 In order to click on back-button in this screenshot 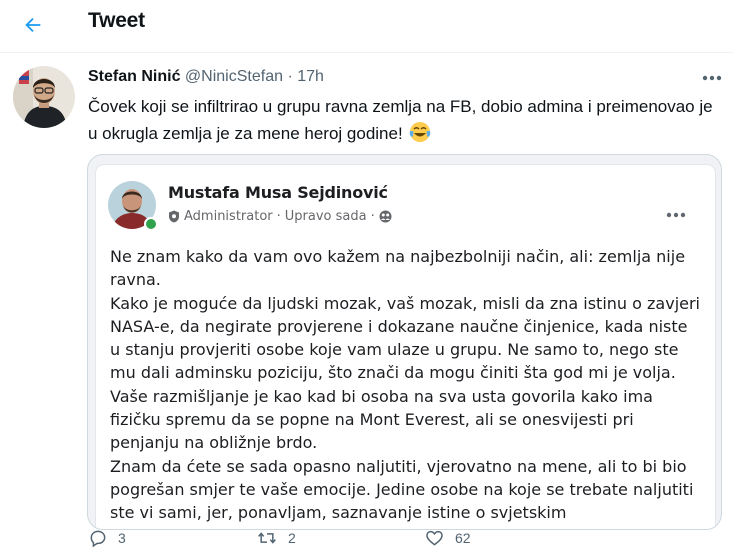, I will do `click(33, 25)`.